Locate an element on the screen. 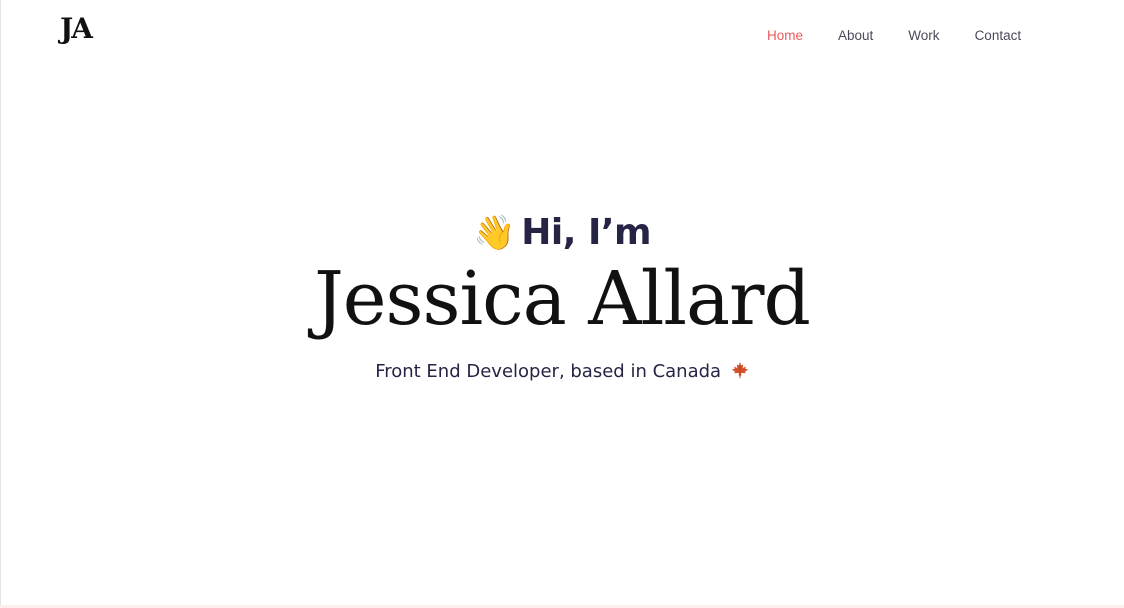 The height and width of the screenshot is (608, 1124). hero-name: Jessica Allard is located at coordinates (562, 299).